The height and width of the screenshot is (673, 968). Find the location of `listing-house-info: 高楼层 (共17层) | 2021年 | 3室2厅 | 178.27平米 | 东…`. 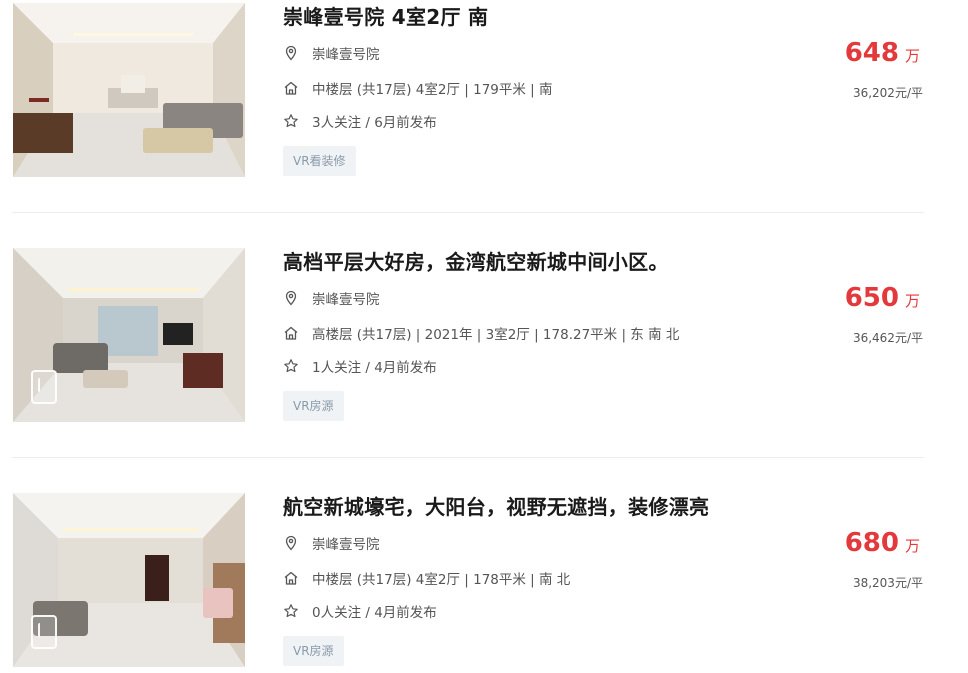

listing-house-info: 高楼层 (共17层) | 2021年 | 3室2厅 | 178.27平米 | 东… is located at coordinates (496, 335).